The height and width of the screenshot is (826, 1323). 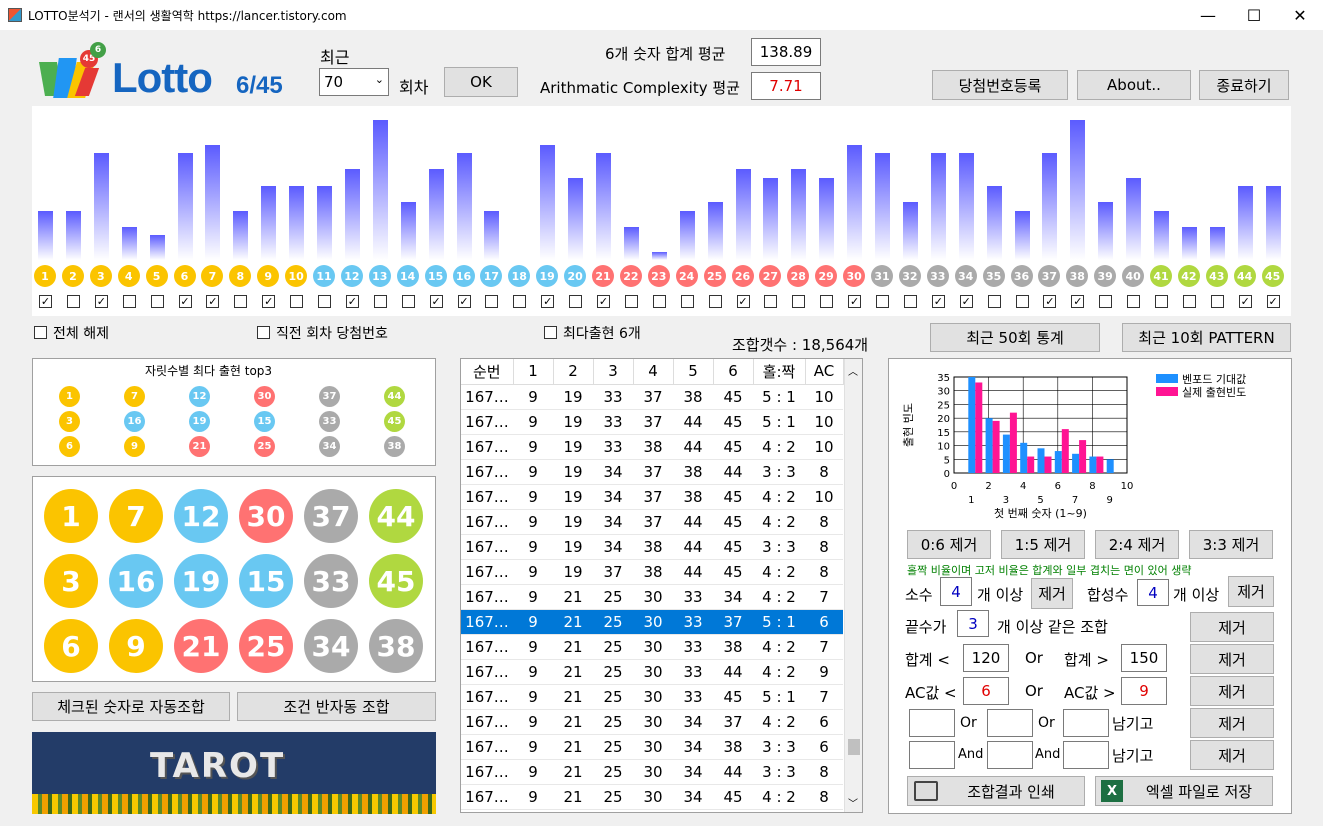 I want to click on auto-combo-button: 체크된 숫자로 자동조합, so click(x=131, y=706).